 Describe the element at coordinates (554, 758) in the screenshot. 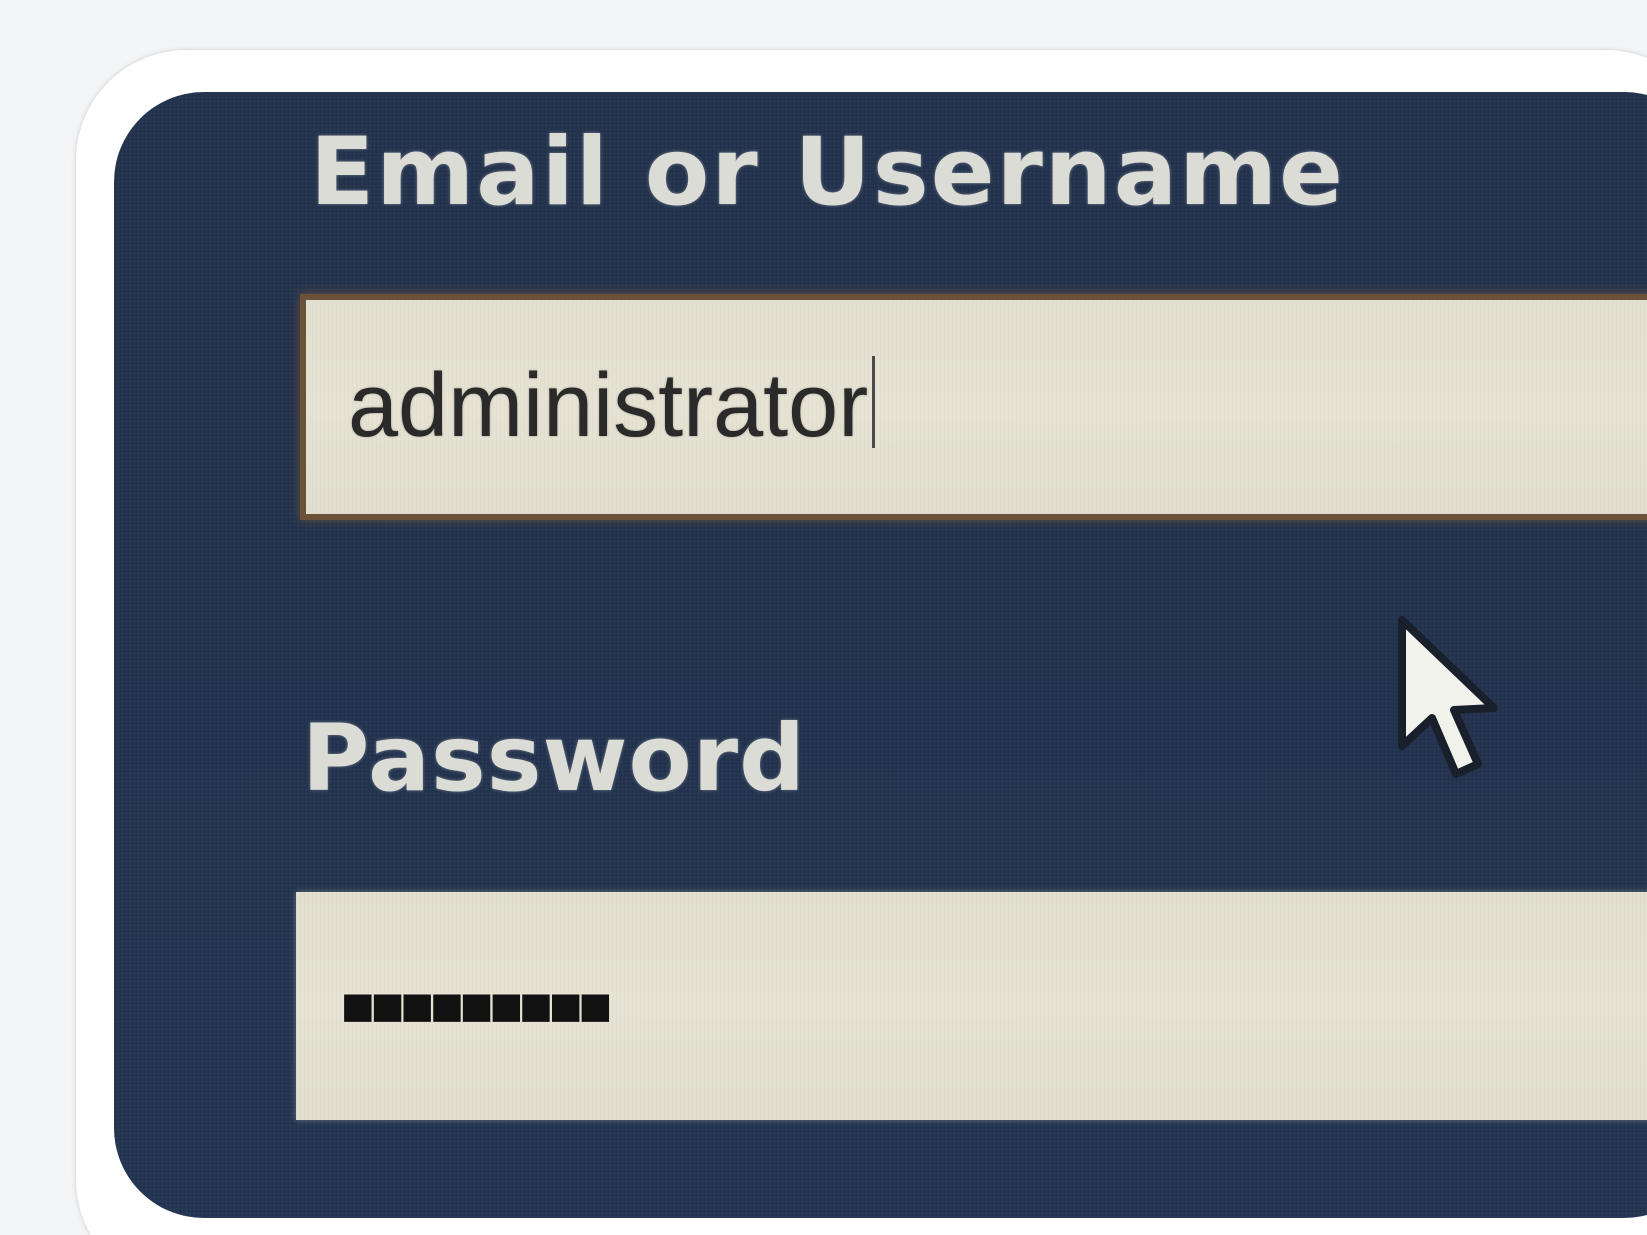

I see `password-label: Password` at that location.